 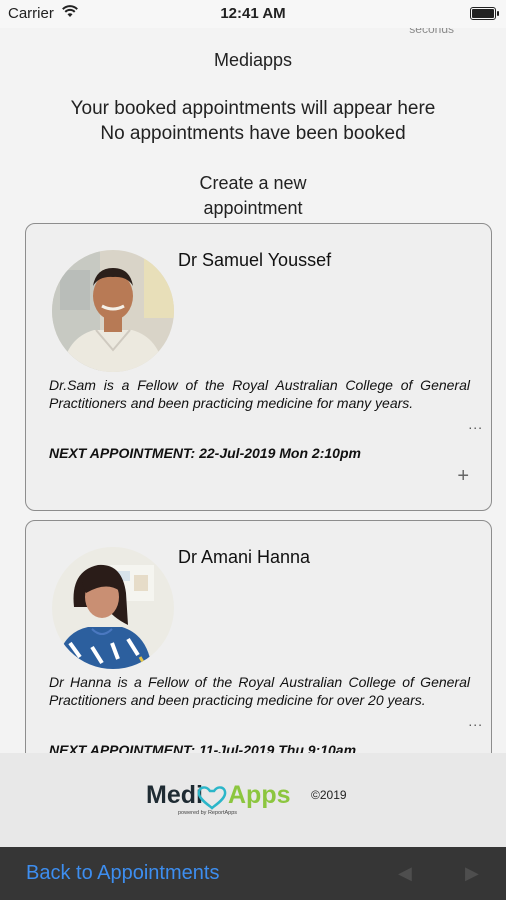 What do you see at coordinates (253, 60) in the screenshot?
I see `app-title: Mediapps` at bounding box center [253, 60].